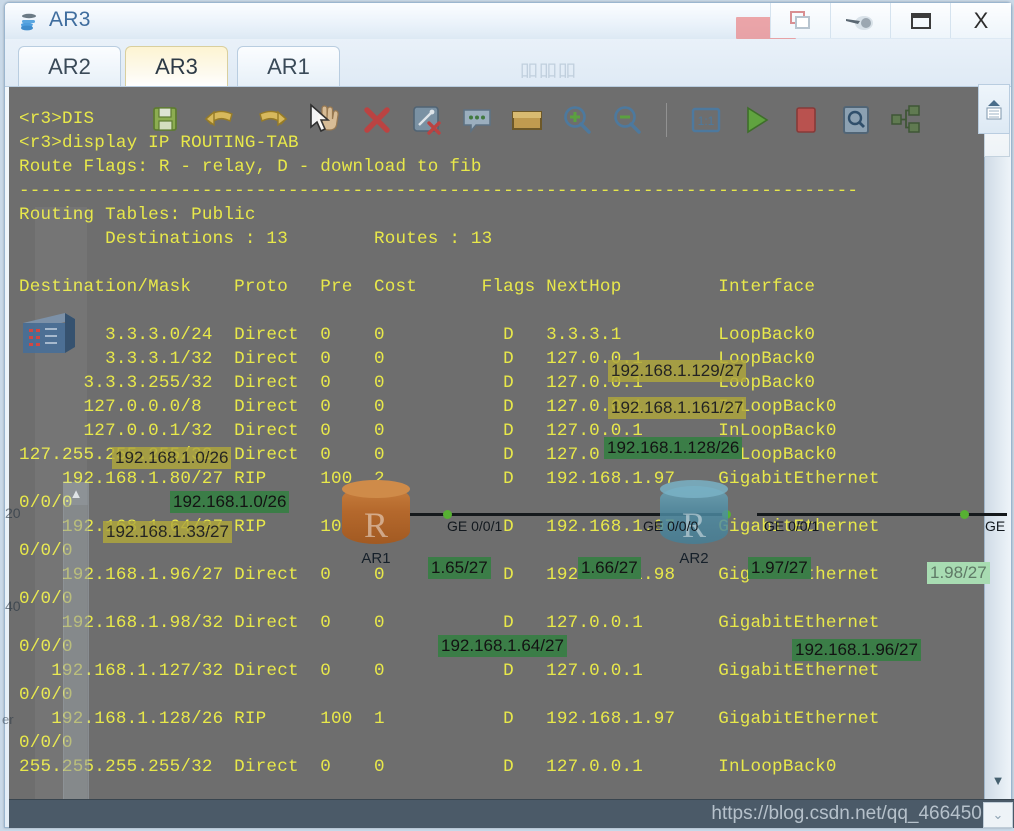  What do you see at coordinates (230, 502) in the screenshot?
I see `annotation-green: 192.168.1.0/26` at bounding box center [230, 502].